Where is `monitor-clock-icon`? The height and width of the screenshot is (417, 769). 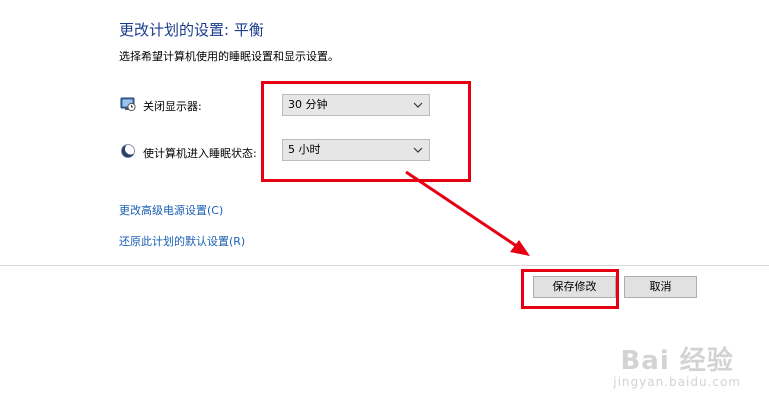
monitor-clock-icon is located at coordinates (128, 104).